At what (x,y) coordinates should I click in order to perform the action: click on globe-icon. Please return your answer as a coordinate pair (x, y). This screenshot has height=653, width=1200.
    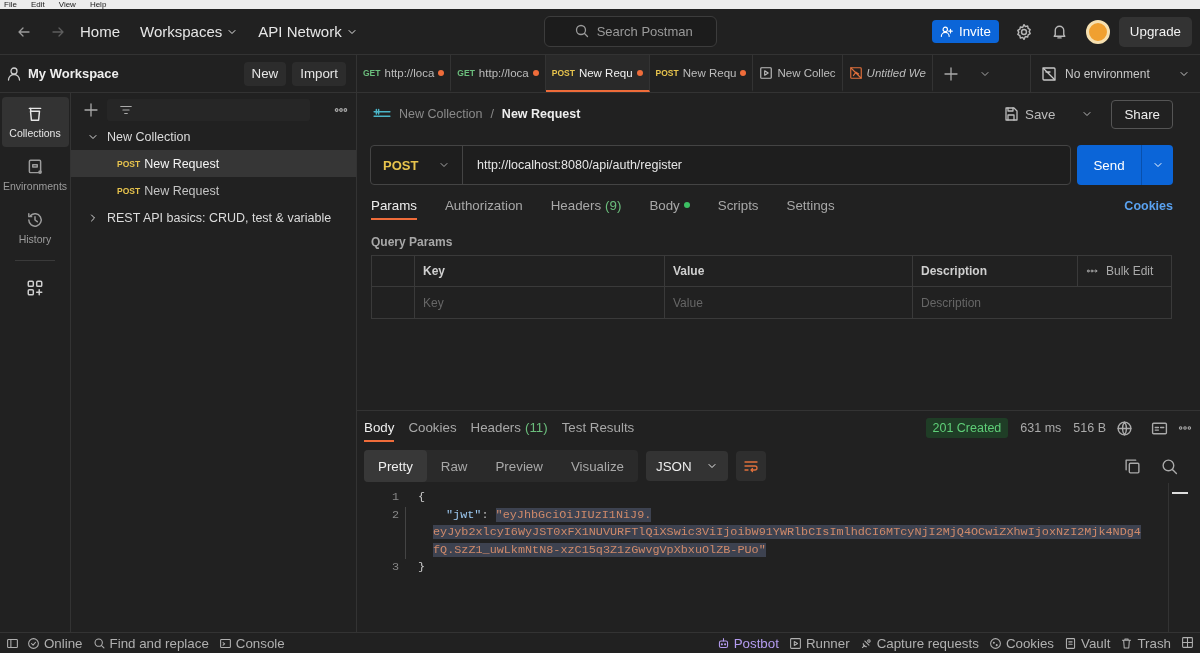
    Looking at the image, I should click on (1124, 428).